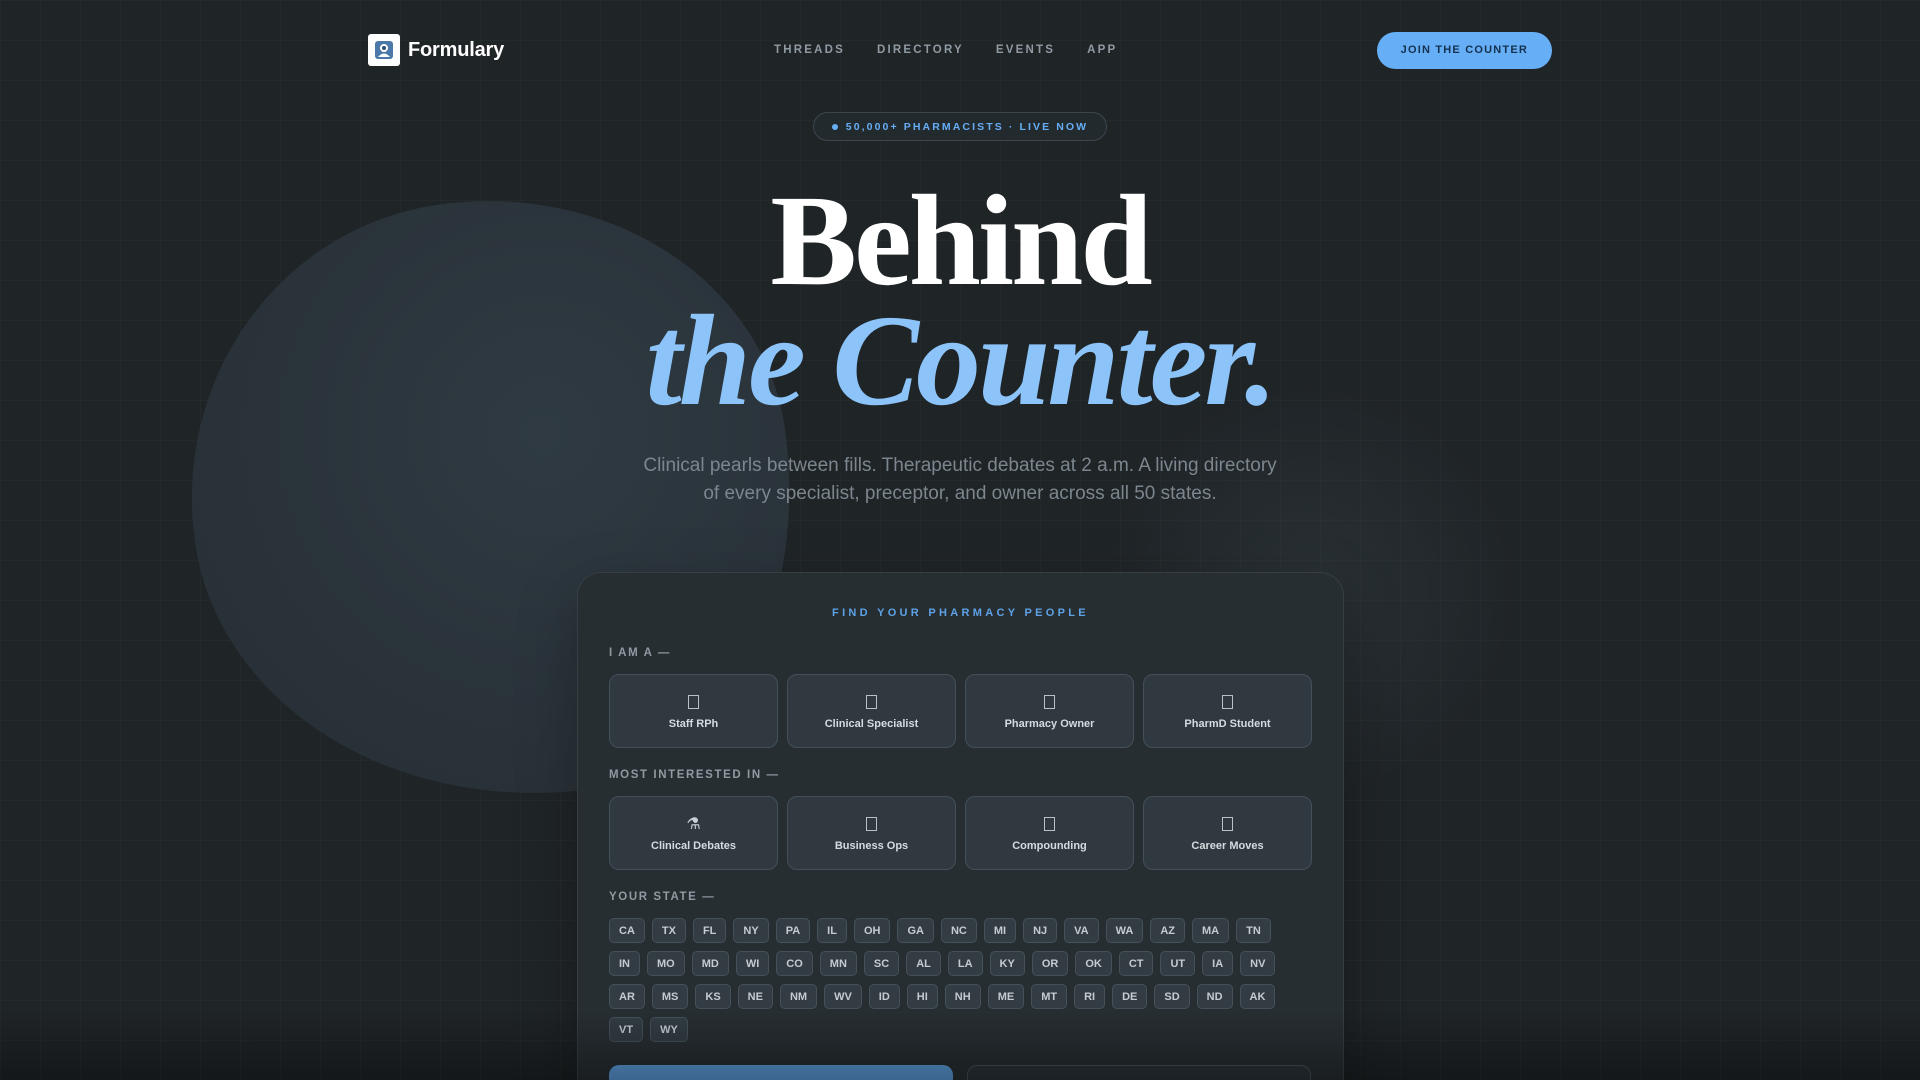 The width and height of the screenshot is (1920, 1080). Describe the element at coordinates (668, 930) in the screenshot. I see `state-chip: TX` at that location.